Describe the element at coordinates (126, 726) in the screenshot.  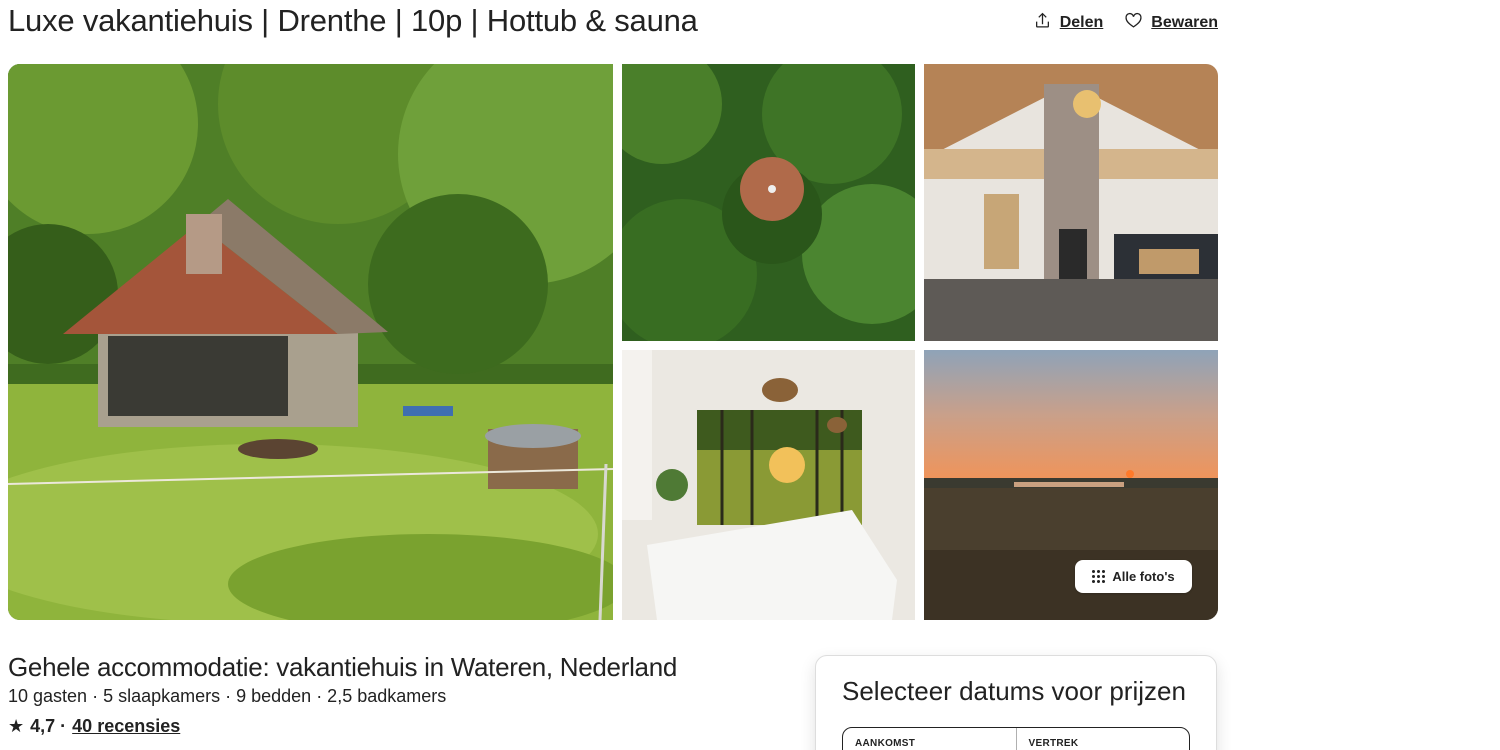
I see `reviews-link: 40 recensies` at that location.